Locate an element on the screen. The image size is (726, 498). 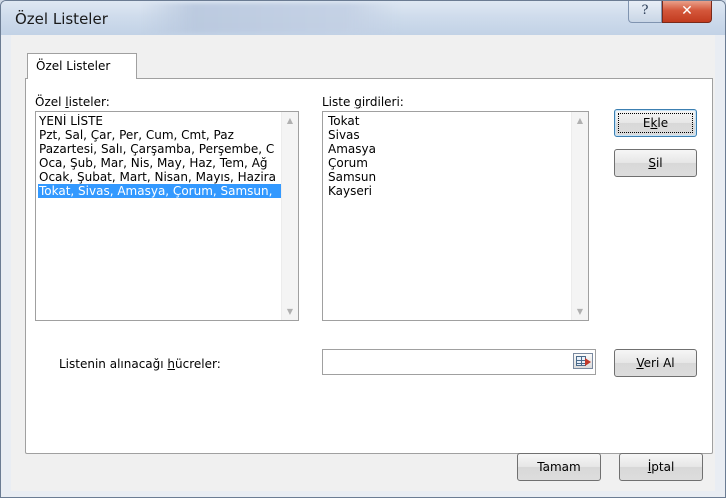
custom-lists-scrollbar: ▲ ▼ is located at coordinates (289, 216).